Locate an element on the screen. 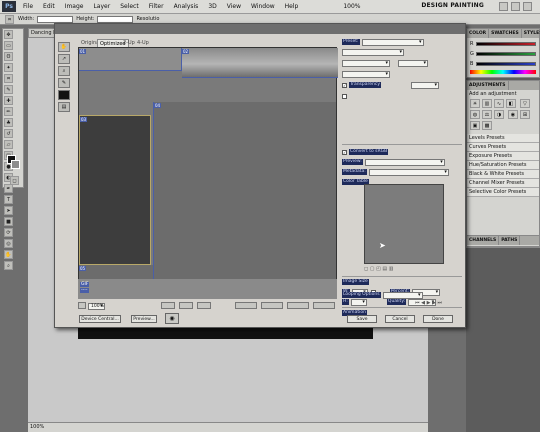 The width and height of the screenshot is (540, 432). last-frame-icon: ⏭ is located at coordinates (439, 303).